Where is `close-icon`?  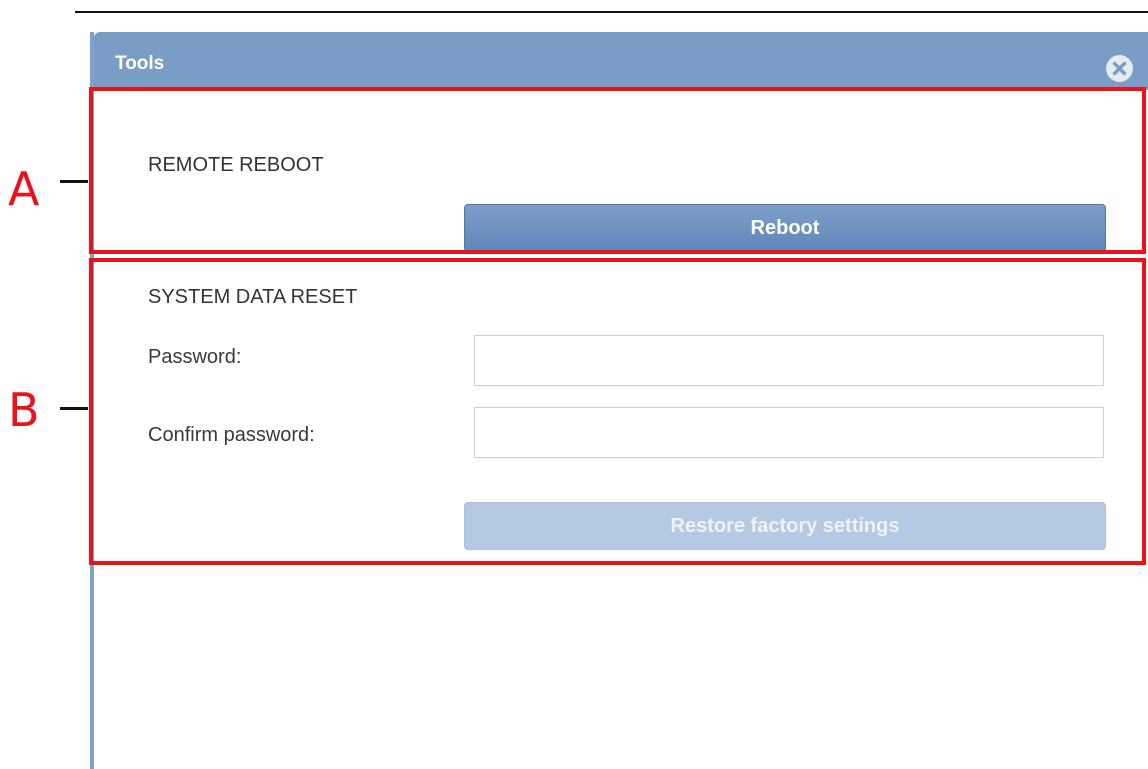
close-icon is located at coordinates (1119, 68).